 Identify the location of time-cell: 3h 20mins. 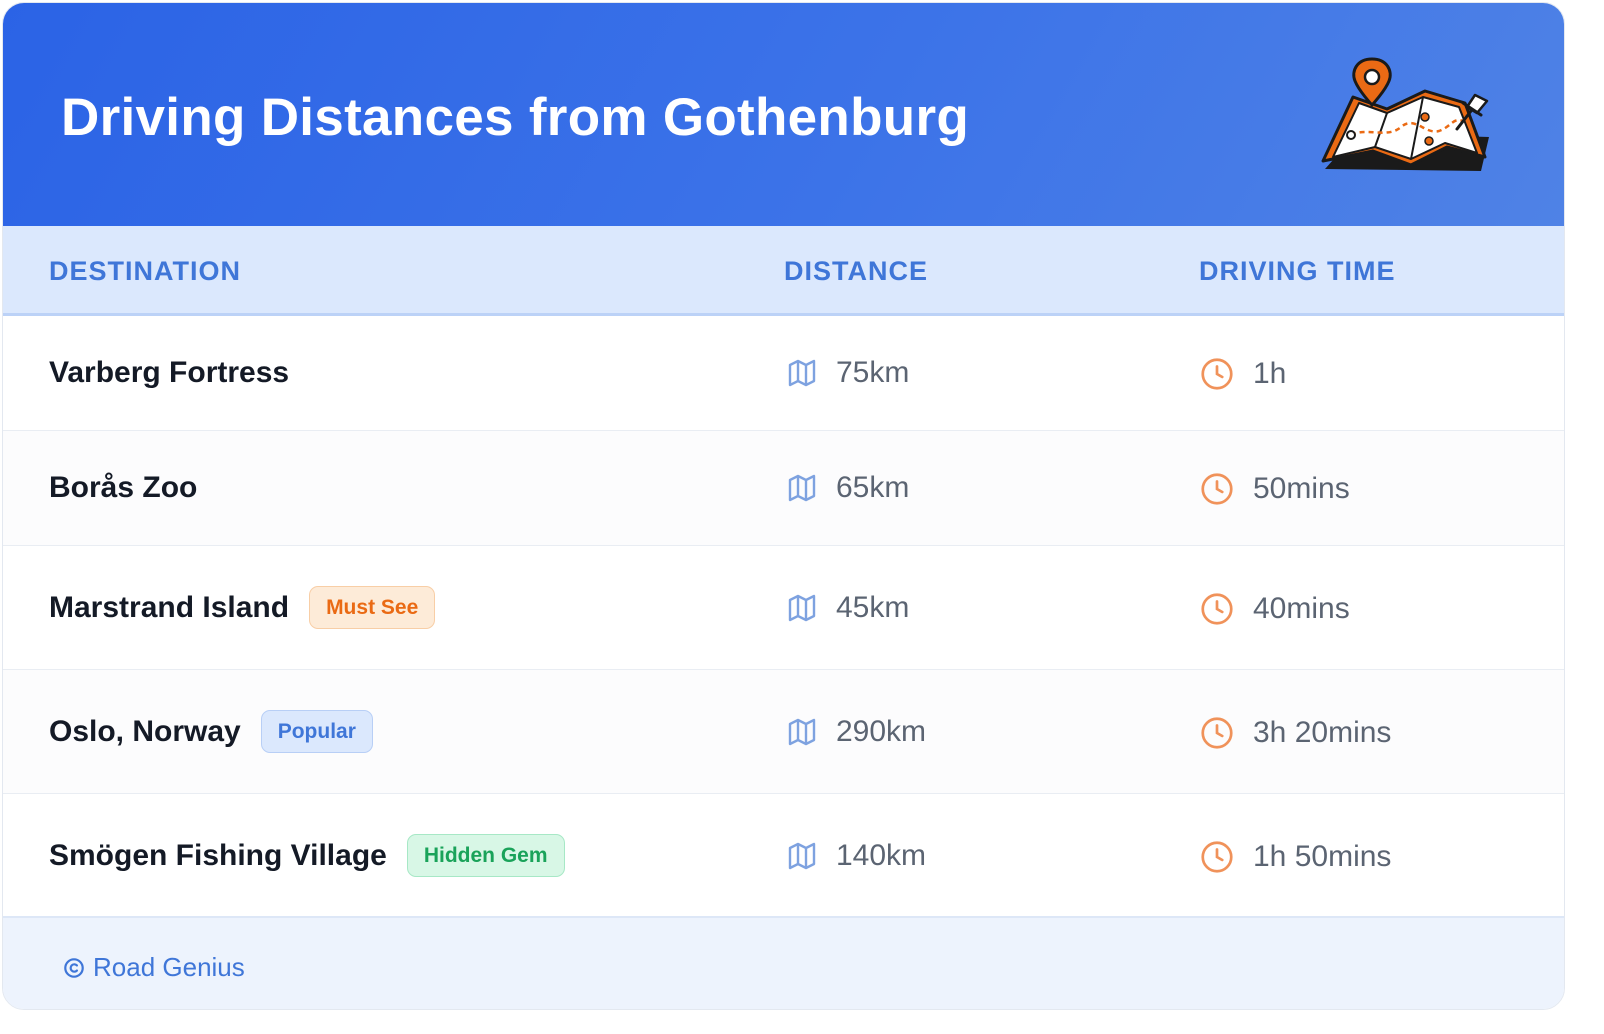
(1295, 733).